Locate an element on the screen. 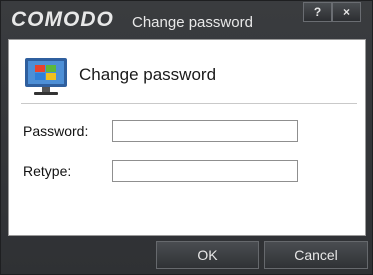 This screenshot has height=275, width=373. monitor-windows-icon is located at coordinates (46, 76).